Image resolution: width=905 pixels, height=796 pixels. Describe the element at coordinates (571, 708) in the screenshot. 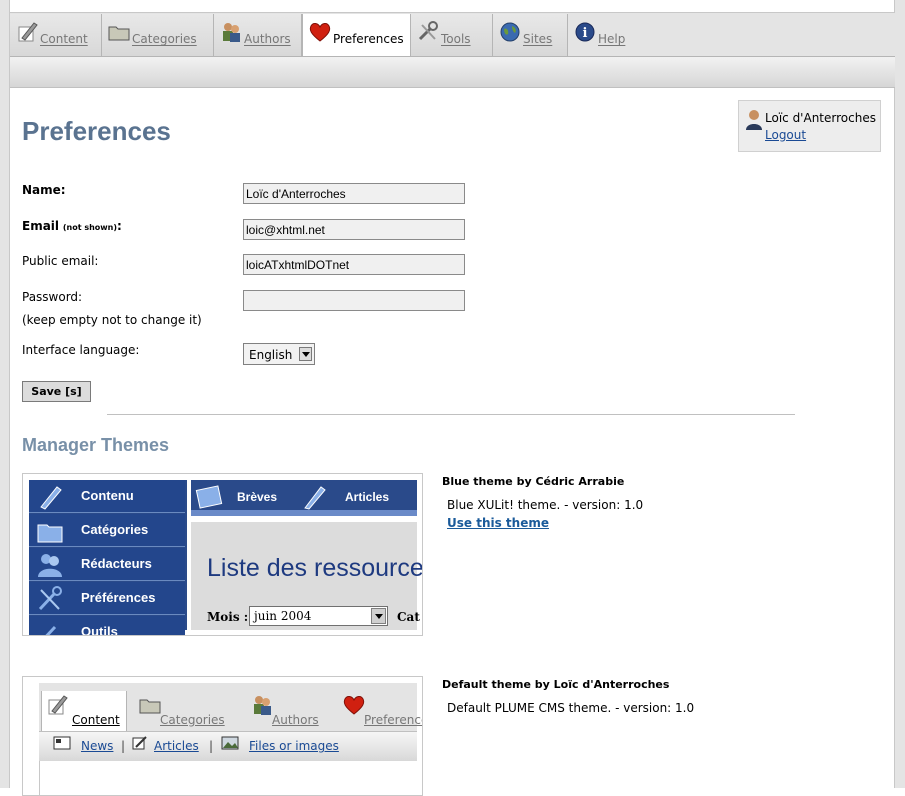

I see `default-theme-desc: Default PLUME CMS theme. - version: 1.0` at that location.